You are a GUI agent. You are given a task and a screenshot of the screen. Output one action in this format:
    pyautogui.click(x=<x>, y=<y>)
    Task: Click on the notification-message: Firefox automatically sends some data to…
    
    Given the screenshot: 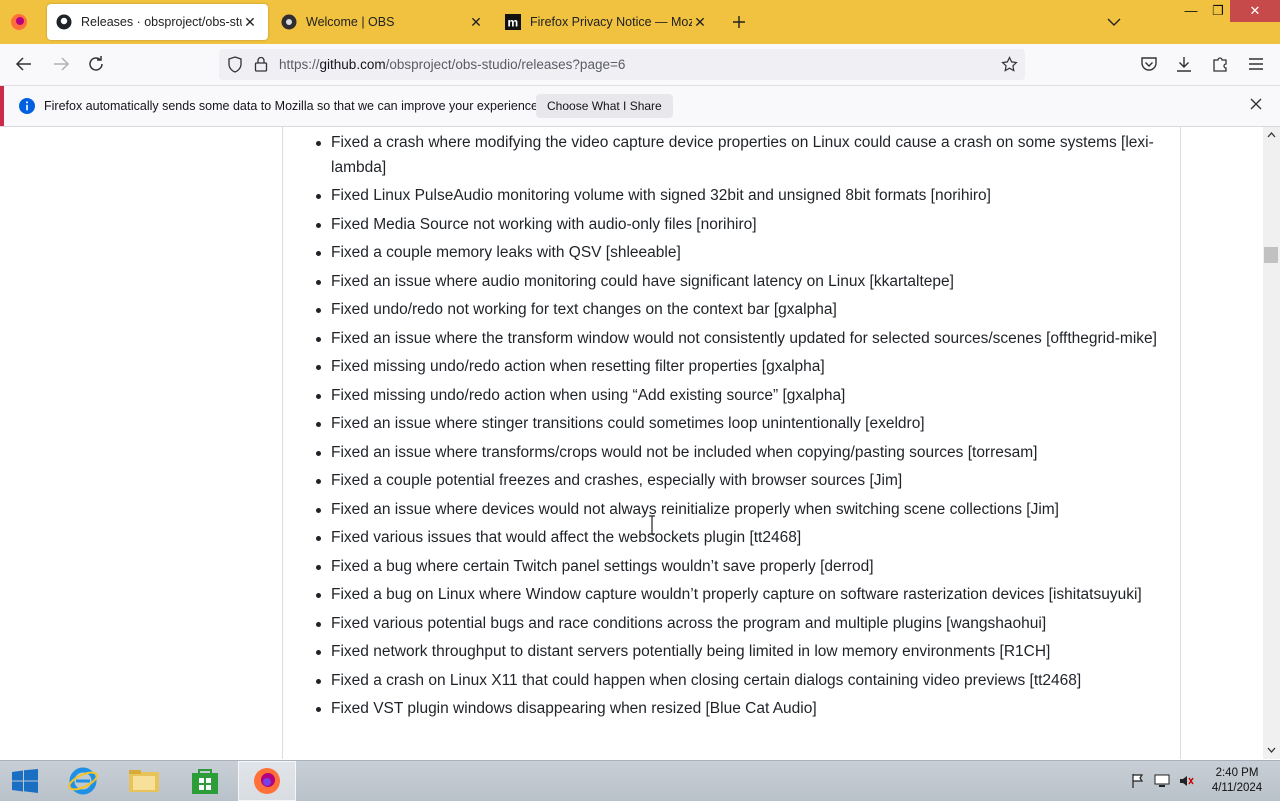 What is the action you would take?
    pyautogui.click(x=293, y=106)
    